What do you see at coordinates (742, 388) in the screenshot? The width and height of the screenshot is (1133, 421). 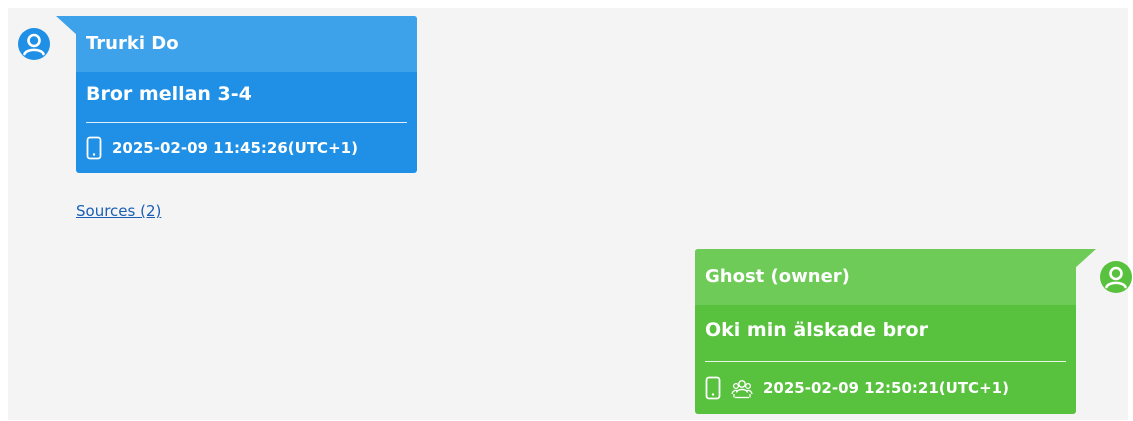 I see `group-icon` at bounding box center [742, 388].